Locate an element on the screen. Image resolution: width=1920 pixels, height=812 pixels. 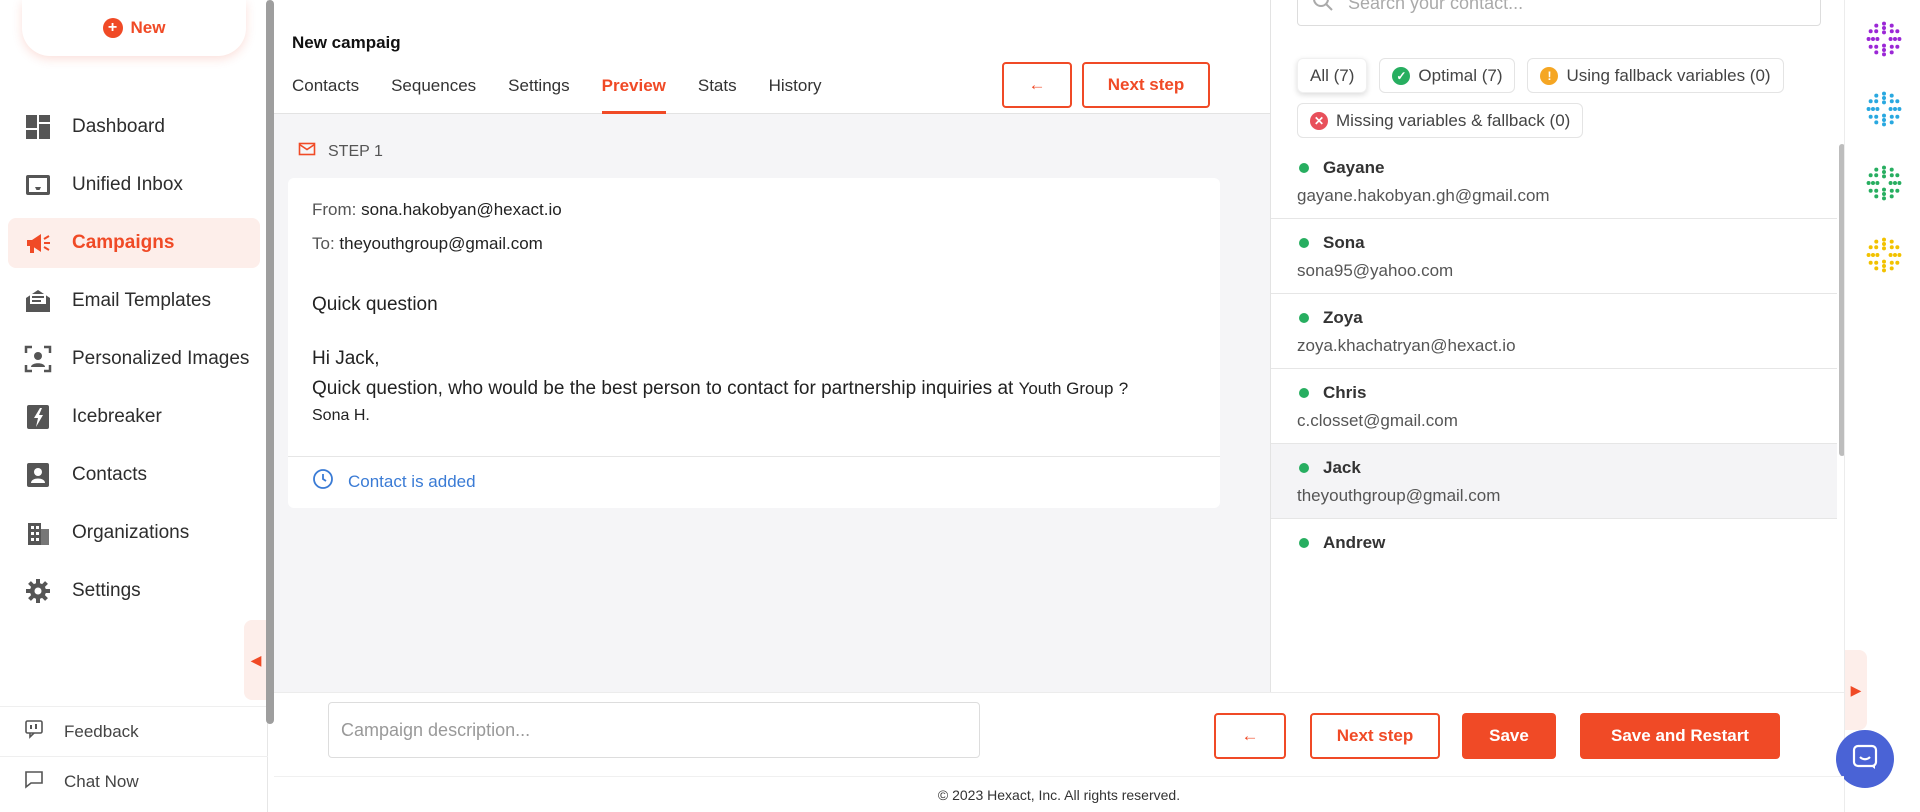
collapse-sidebar-button: ◀ is located at coordinates (256, 660).